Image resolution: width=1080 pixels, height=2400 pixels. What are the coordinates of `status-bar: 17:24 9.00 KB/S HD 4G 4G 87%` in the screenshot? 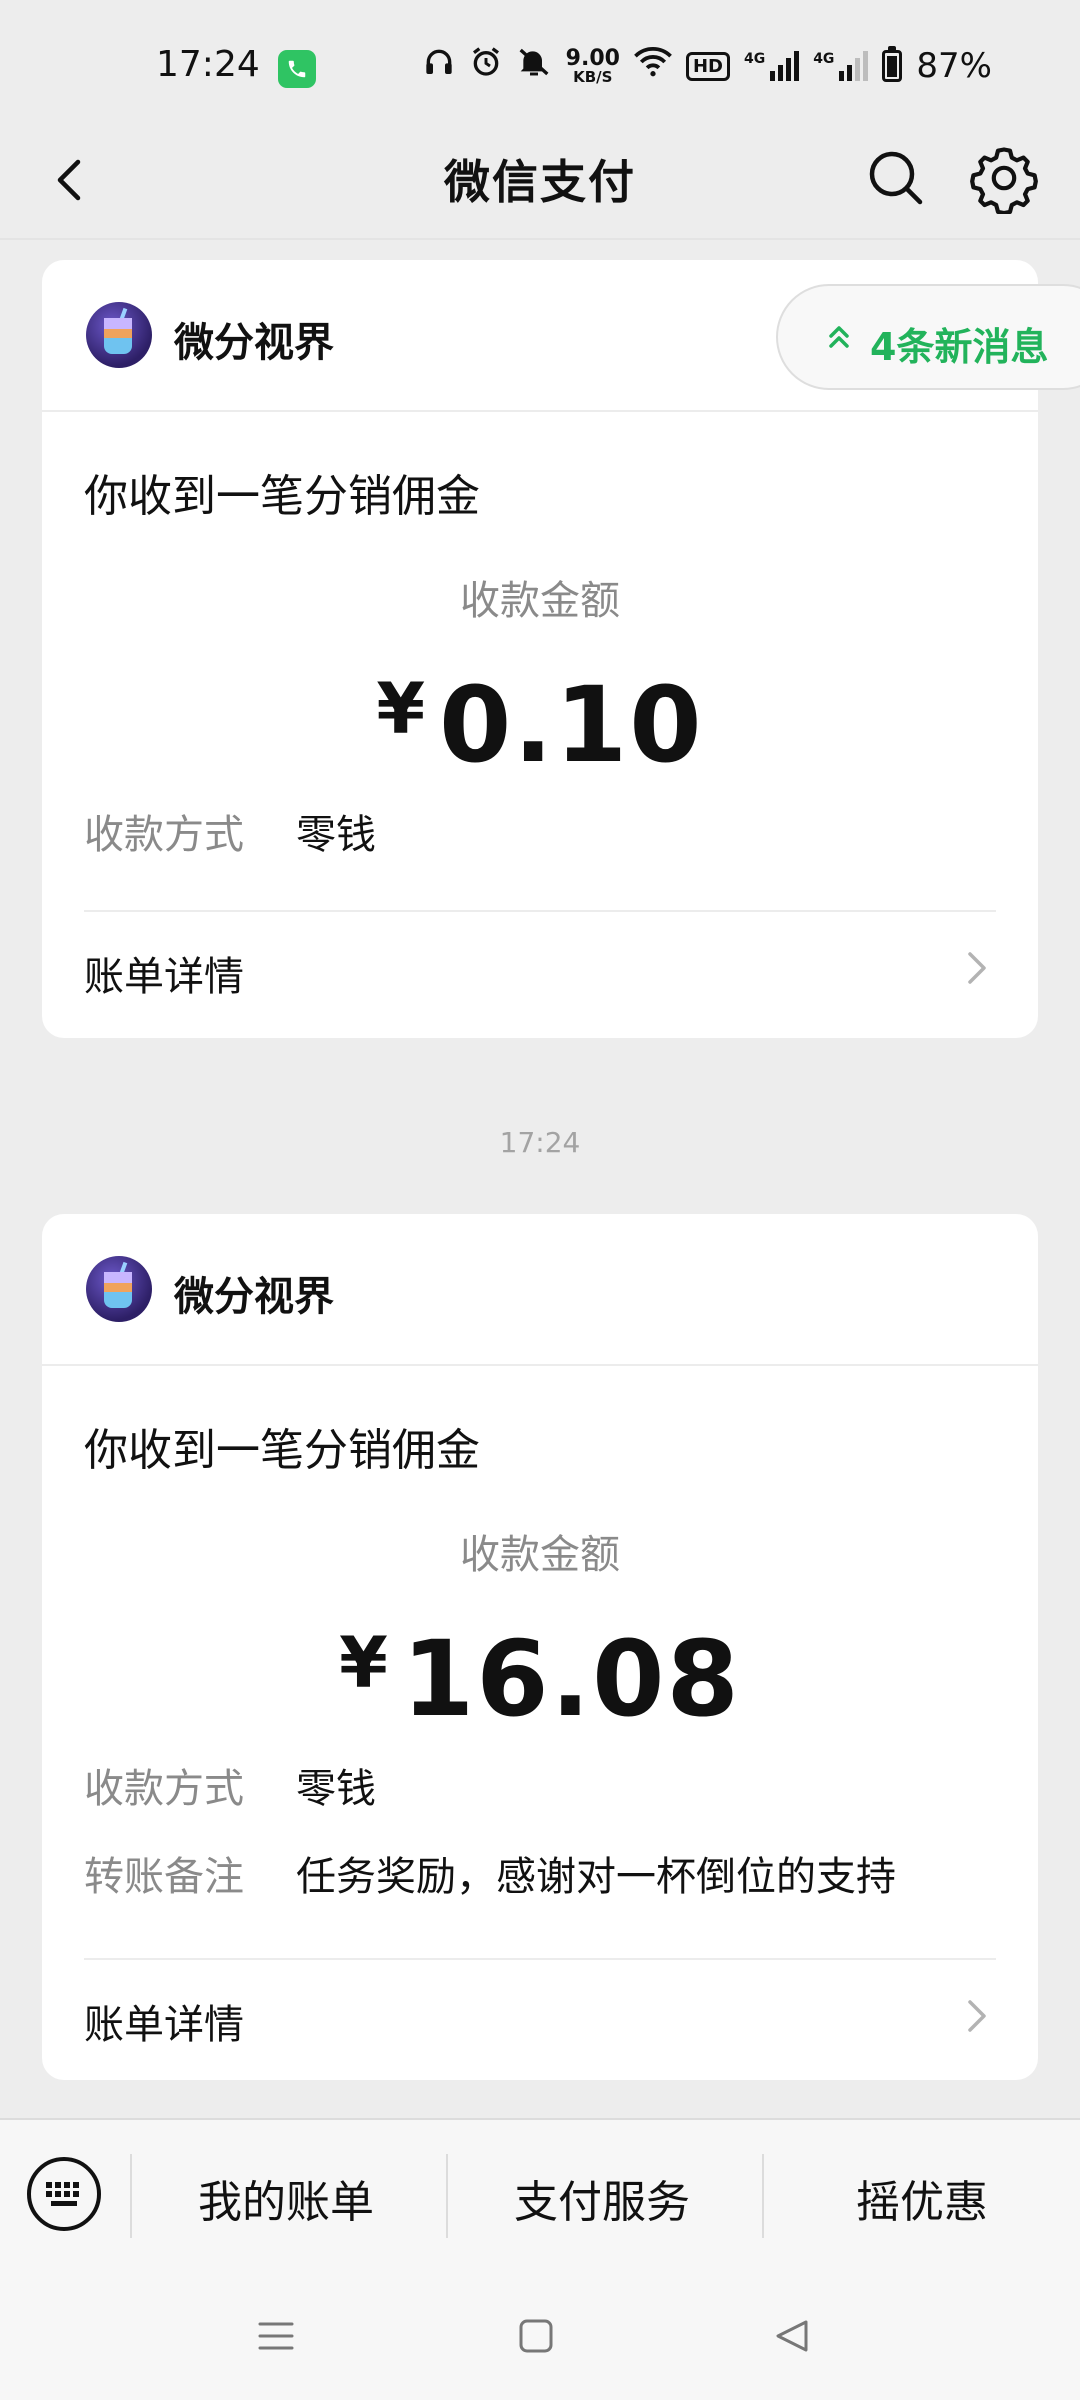 It's located at (540, 60).